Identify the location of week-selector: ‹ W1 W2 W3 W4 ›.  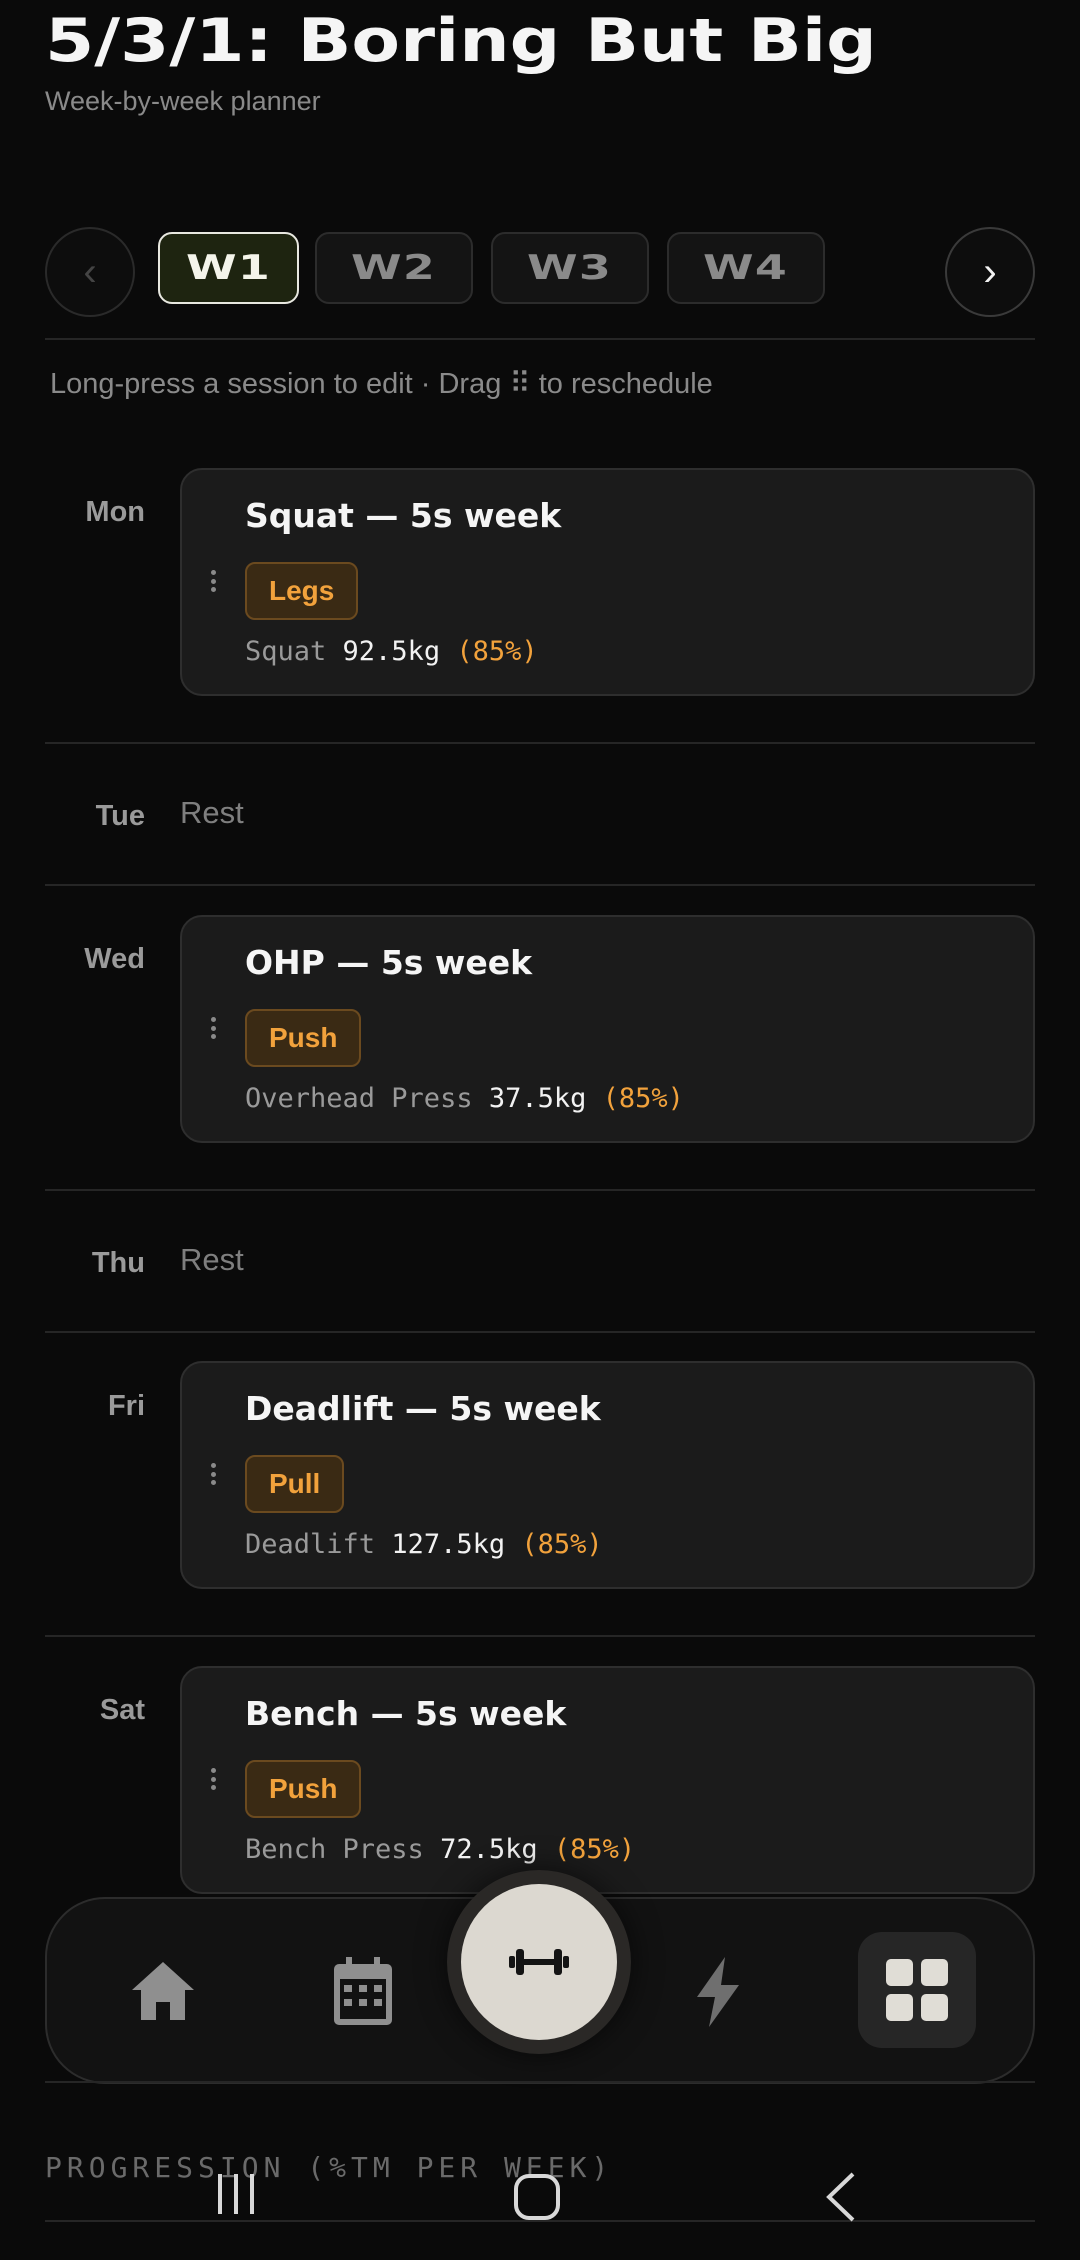
(540, 273).